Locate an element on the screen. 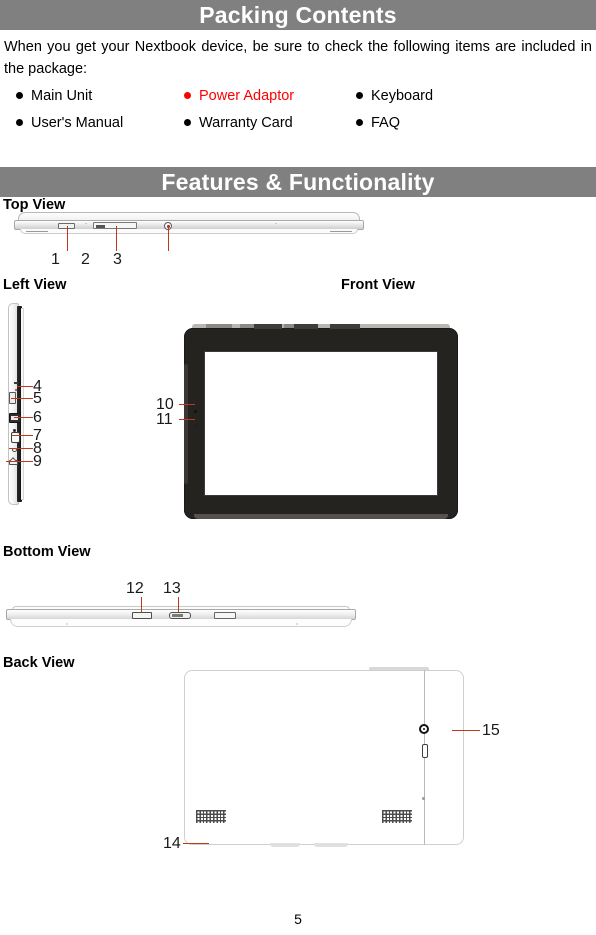 The height and width of the screenshot is (935, 596). feature-4-icon is located at coordinates (16, 383).